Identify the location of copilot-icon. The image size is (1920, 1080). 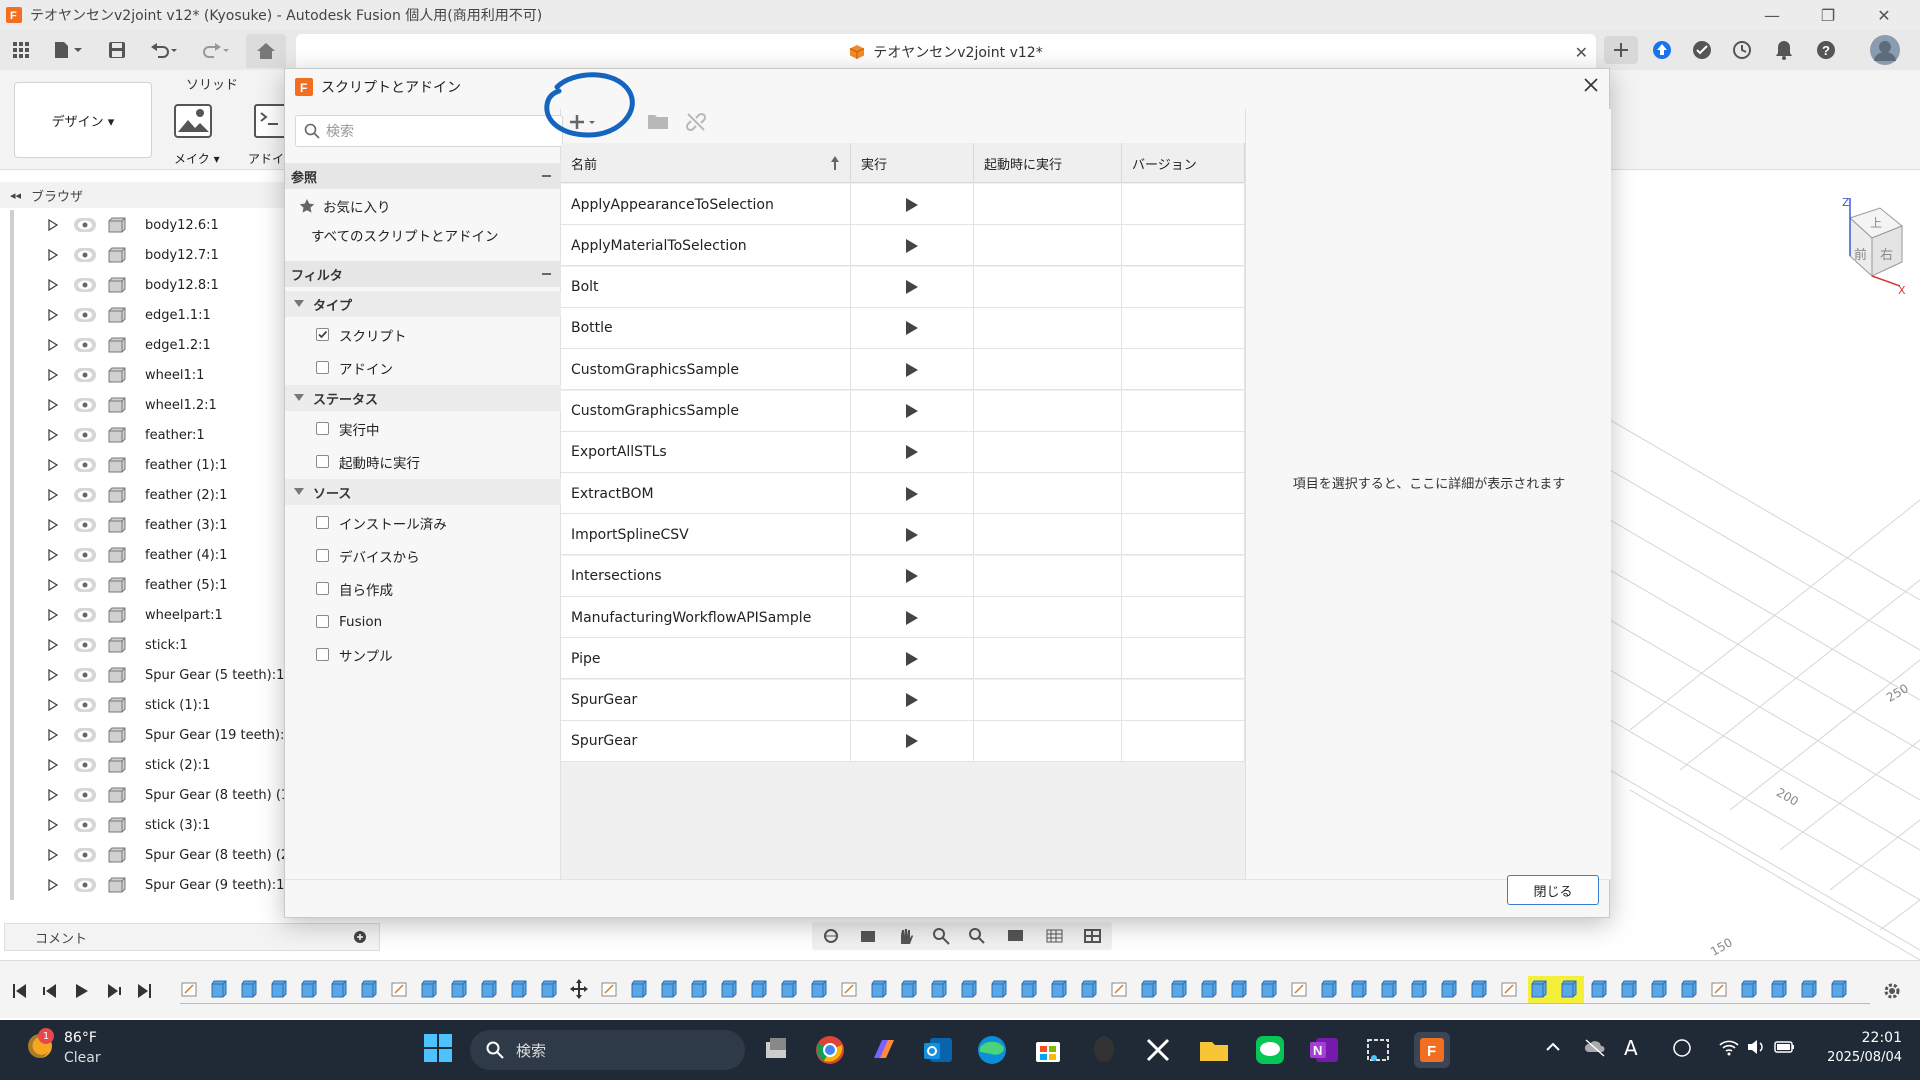
(884, 1050).